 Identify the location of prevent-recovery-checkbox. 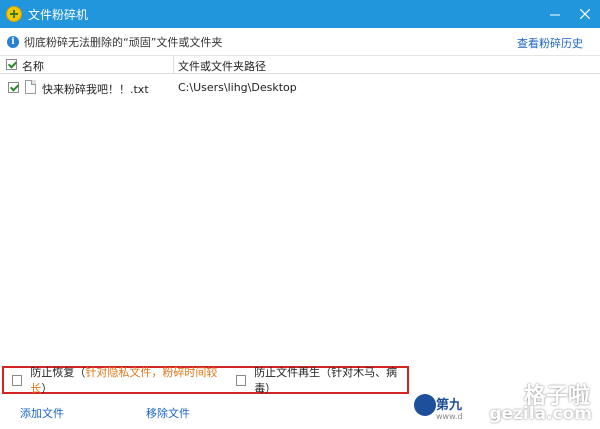
(17, 380).